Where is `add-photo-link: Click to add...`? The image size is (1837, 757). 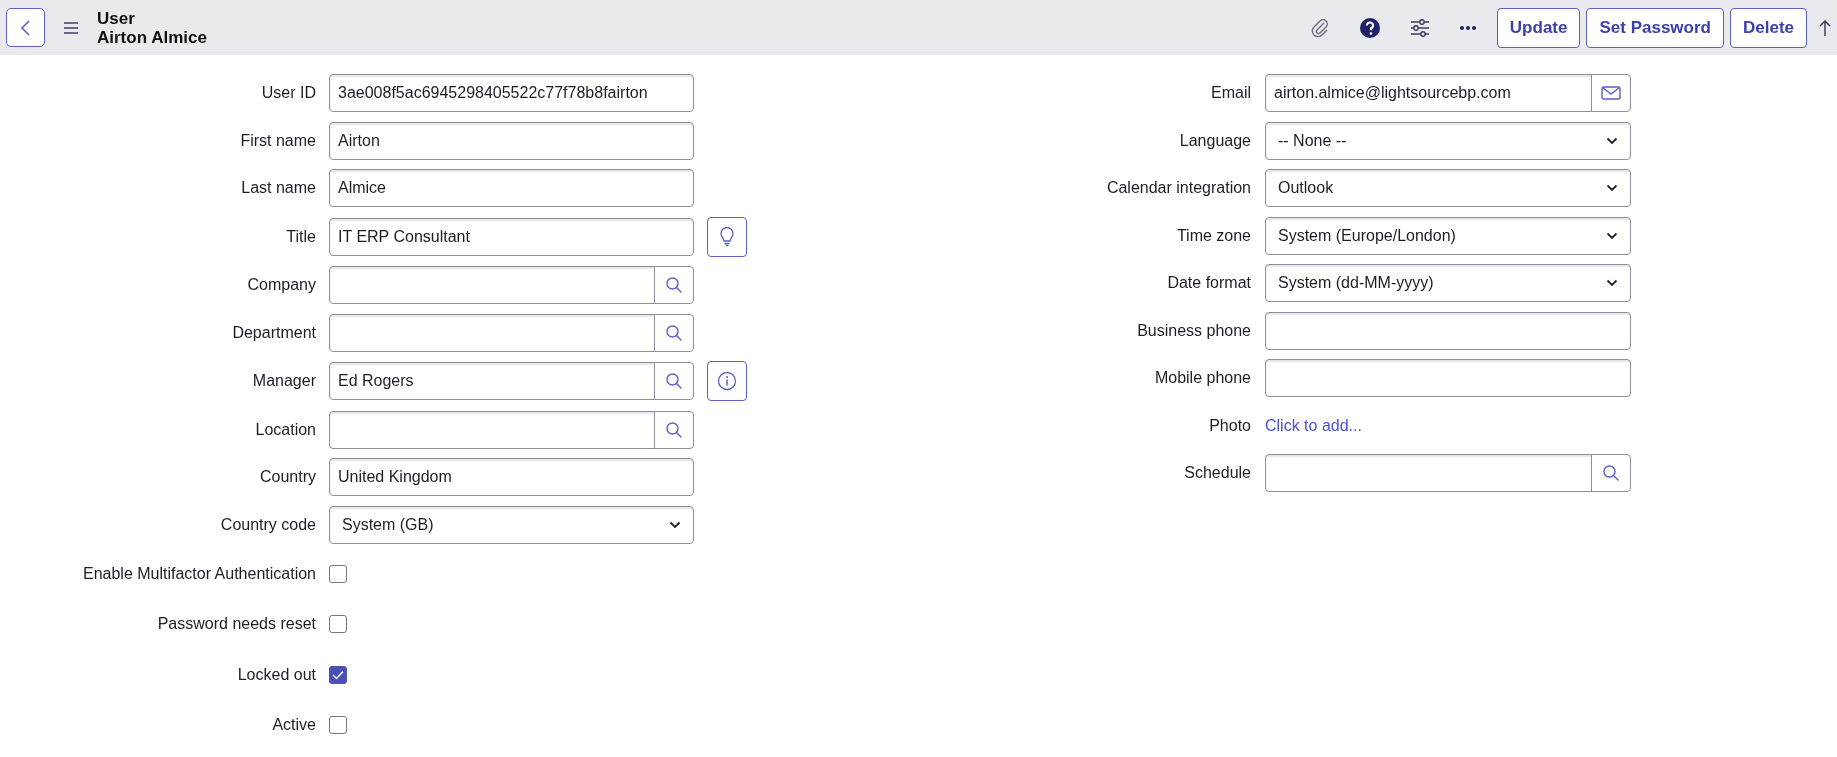
add-photo-link: Click to add... is located at coordinates (1313, 425).